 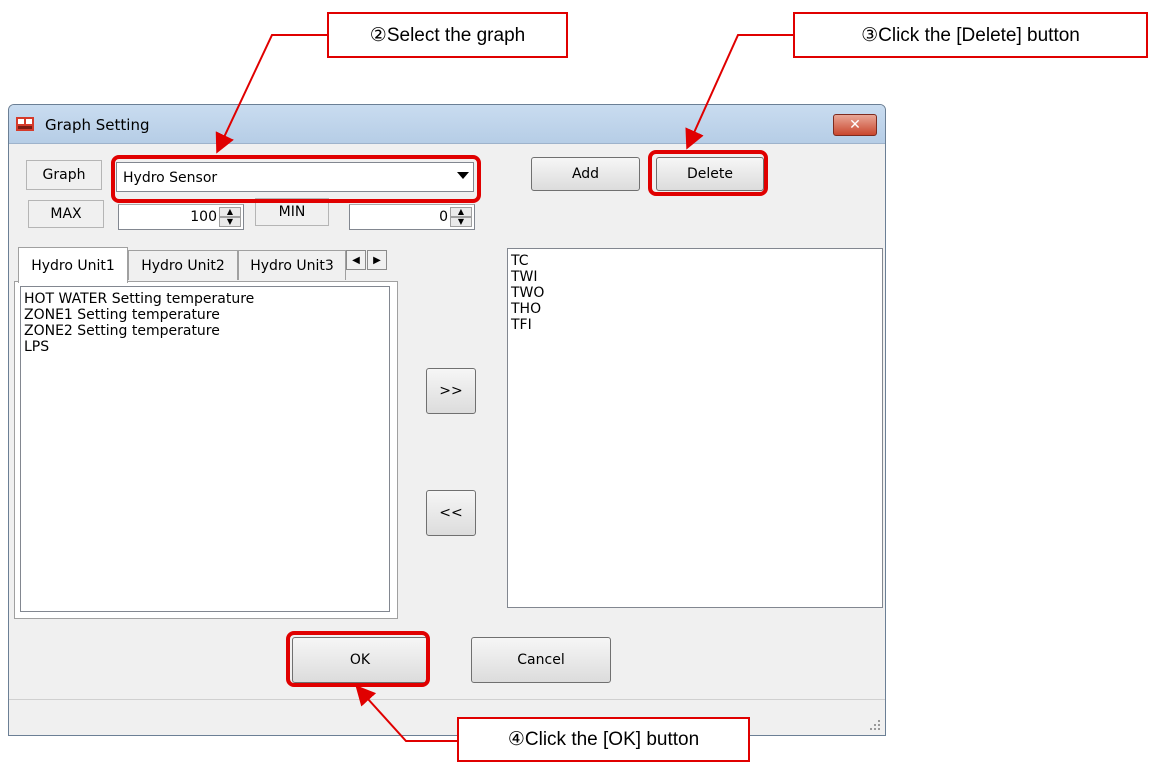 I want to click on callout-click-ok: ④Click the [OK] button, so click(x=603, y=739).